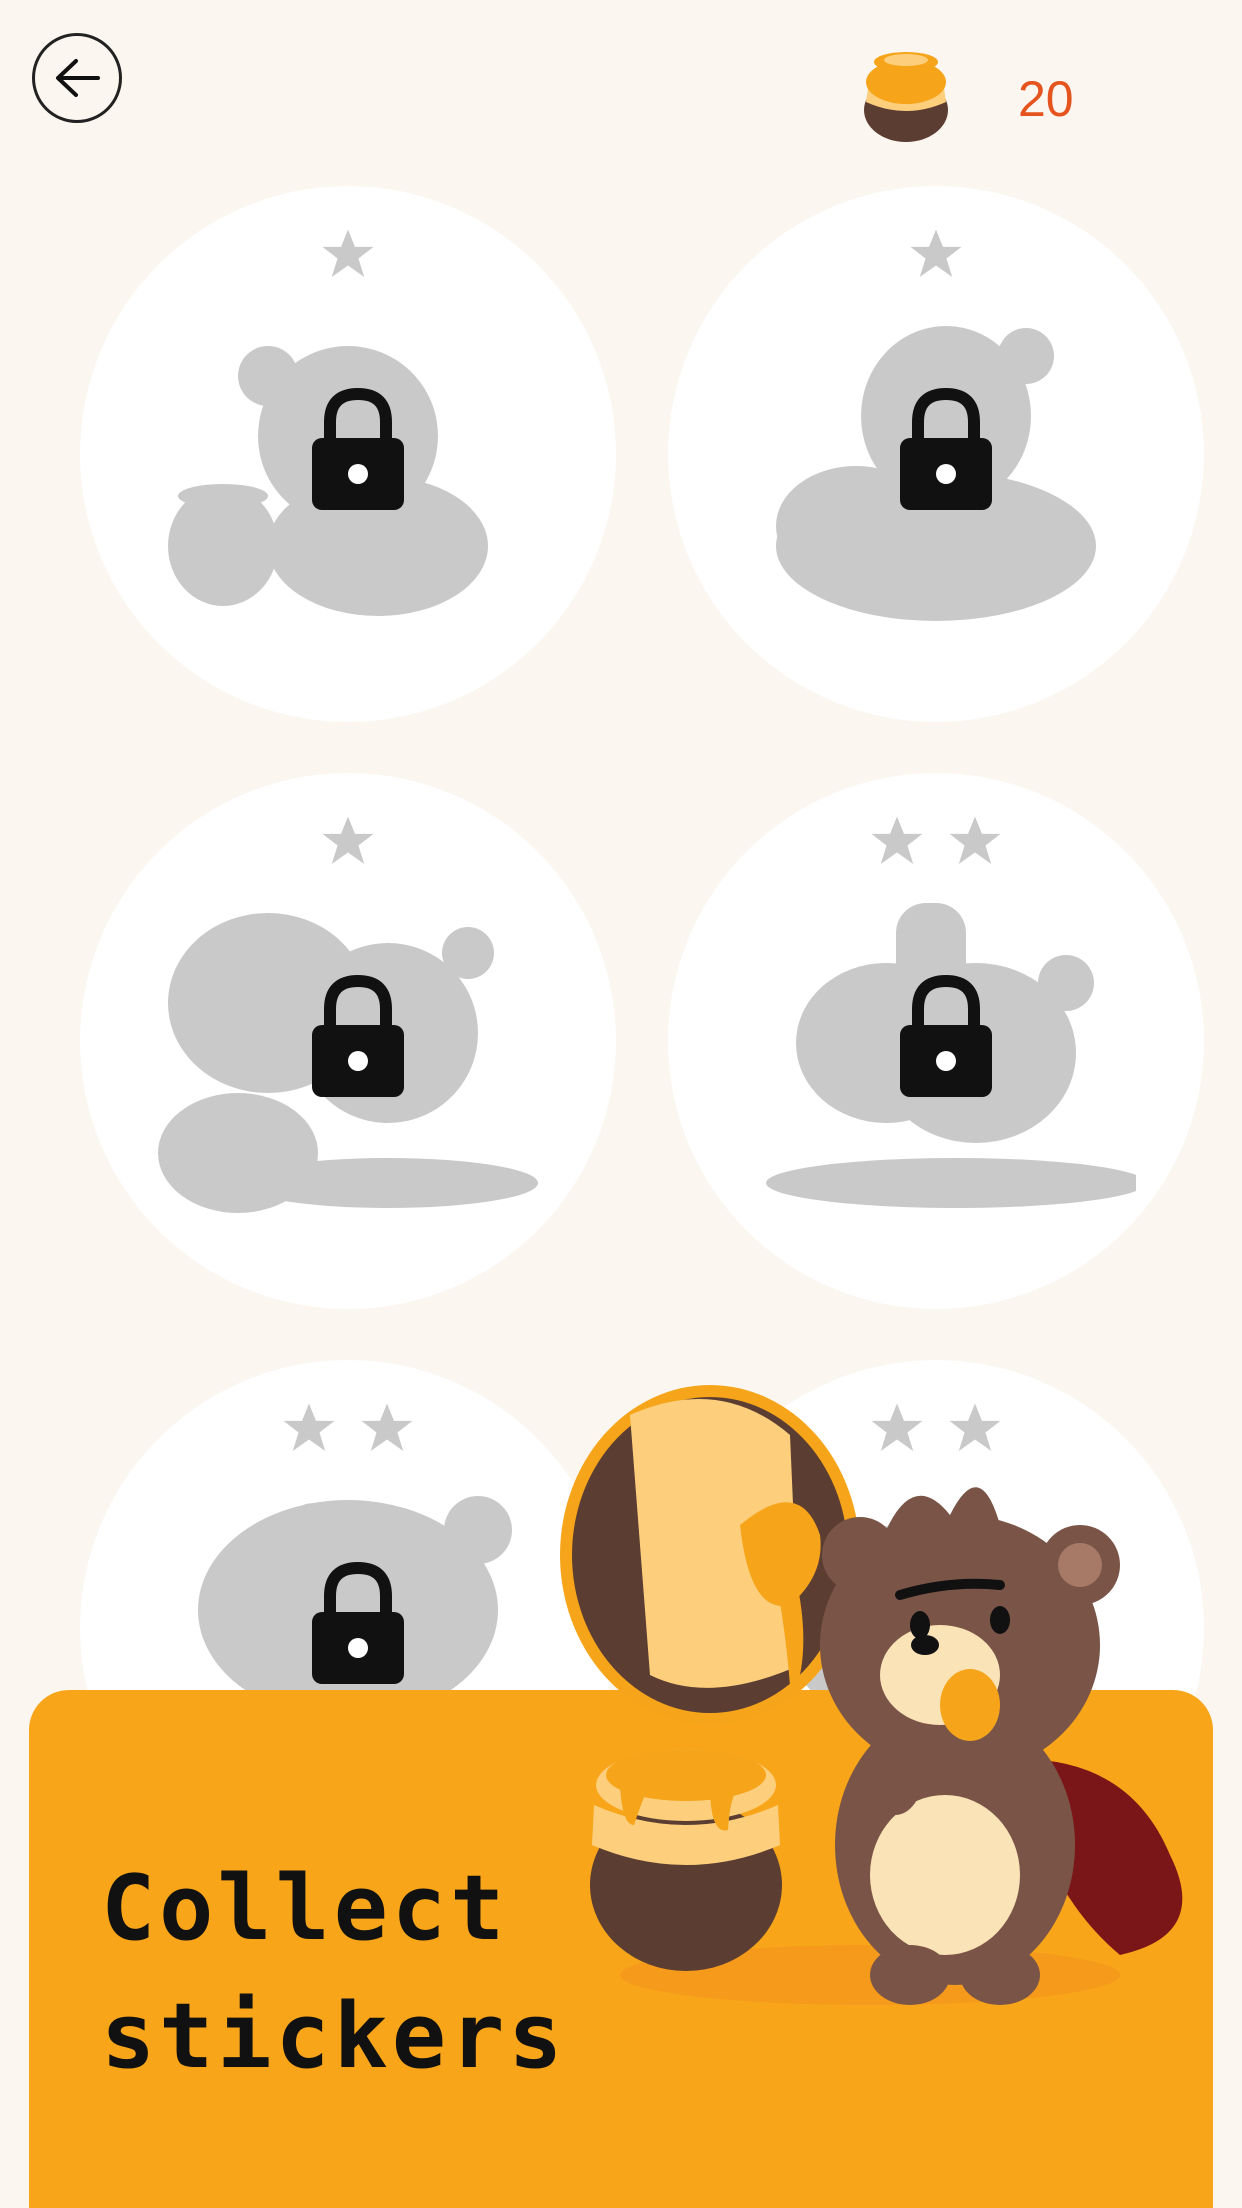 This screenshot has width=1242, height=2208. What do you see at coordinates (686, 1860) in the screenshot?
I see `honey-pot-small` at bounding box center [686, 1860].